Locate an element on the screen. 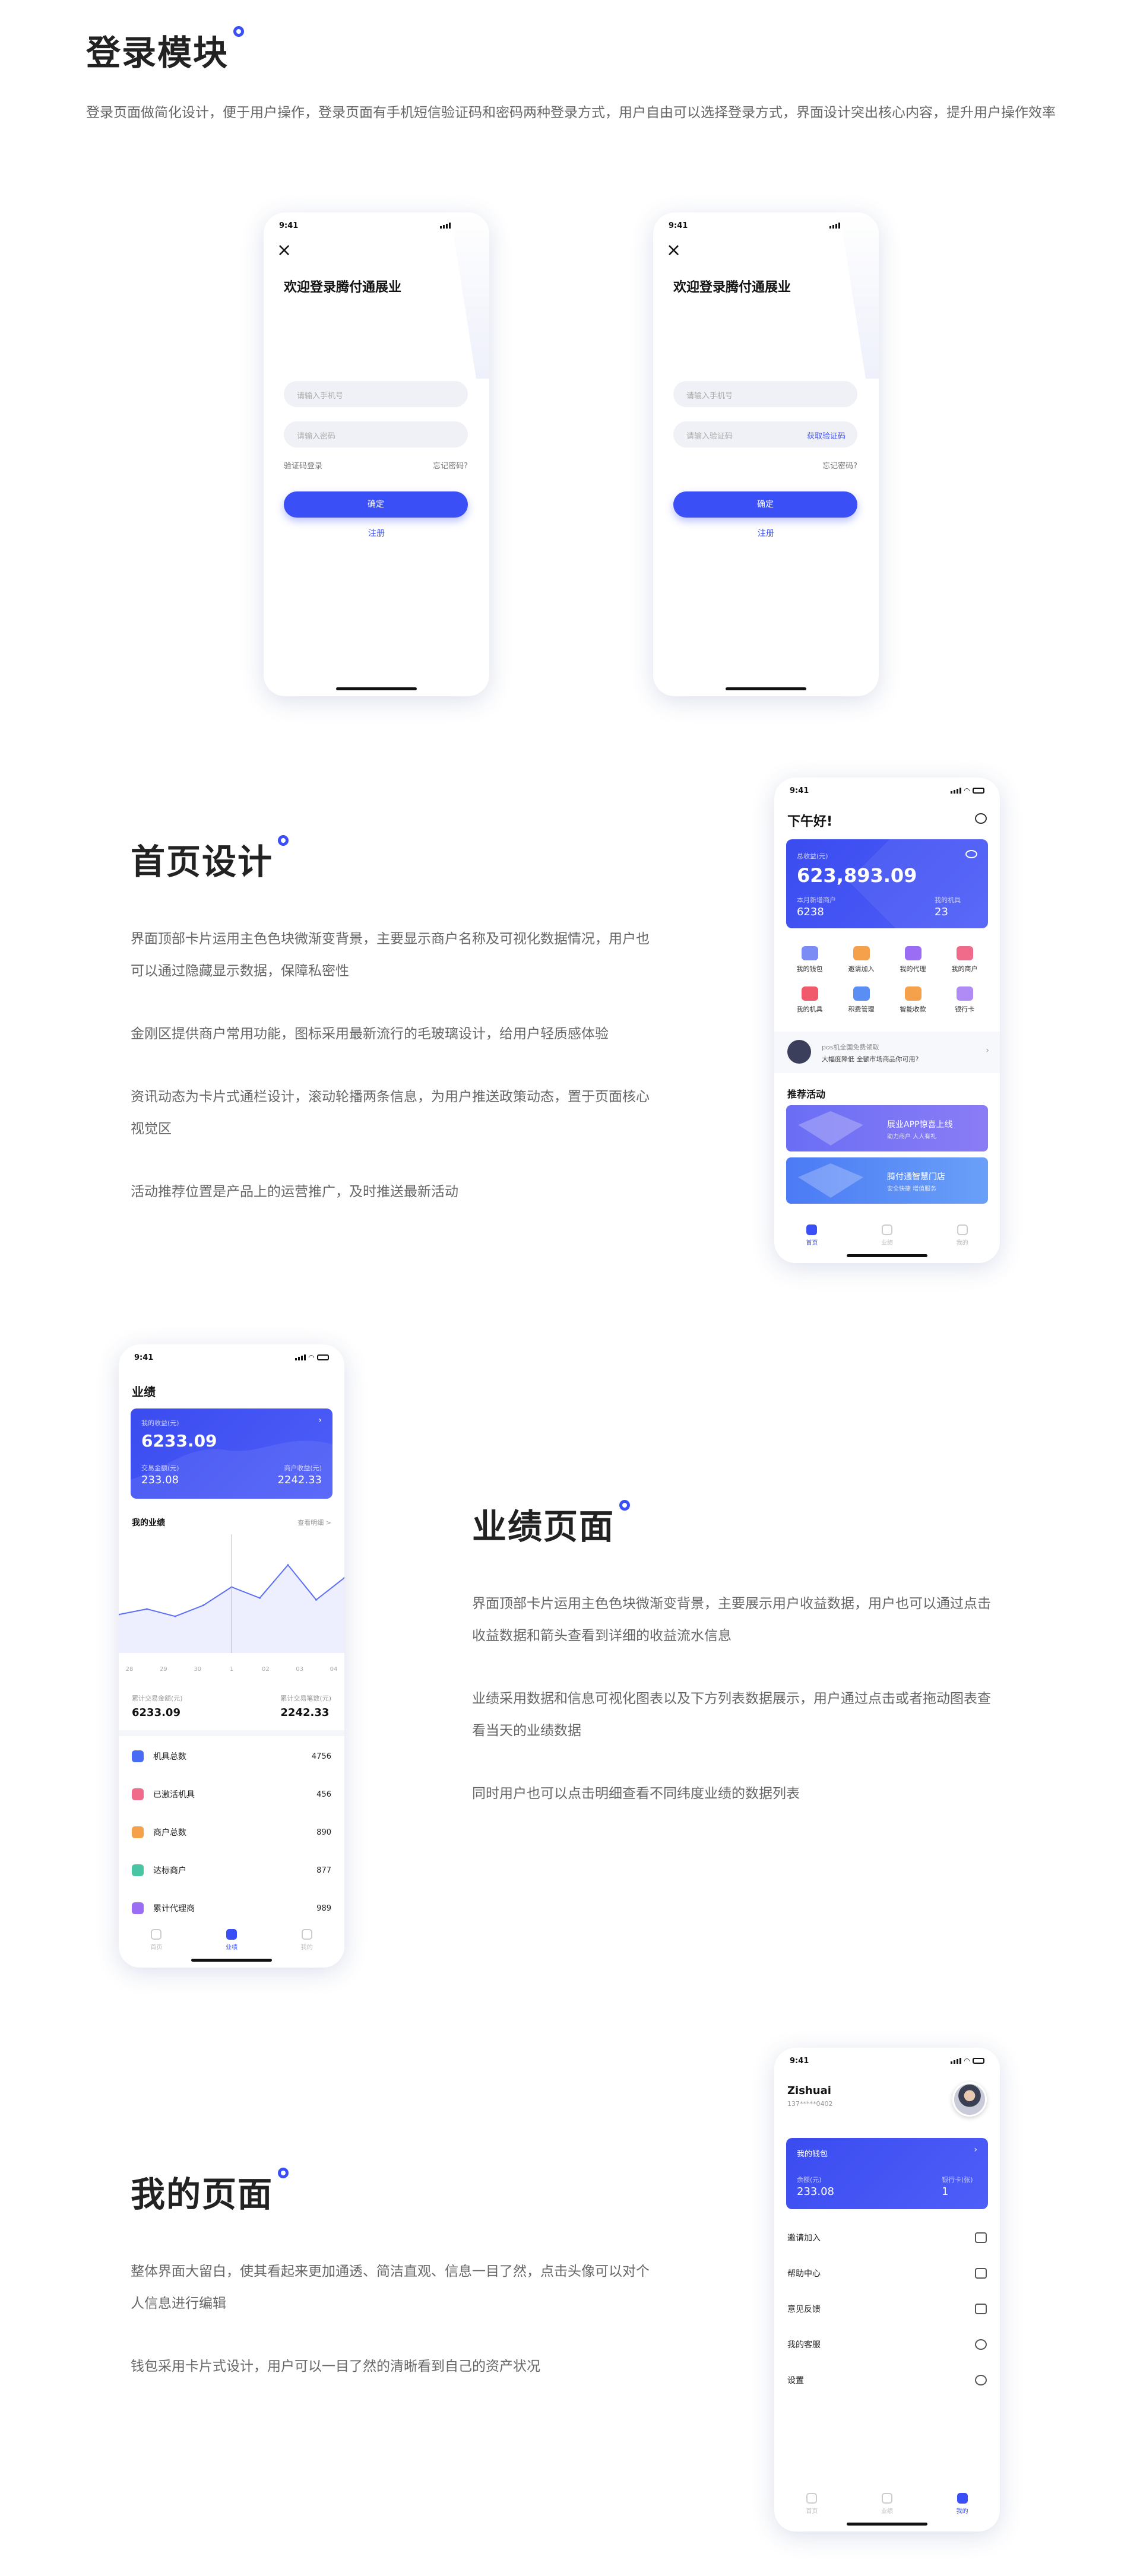  list-item: 已激活机具 456 is located at coordinates (231, 1794).